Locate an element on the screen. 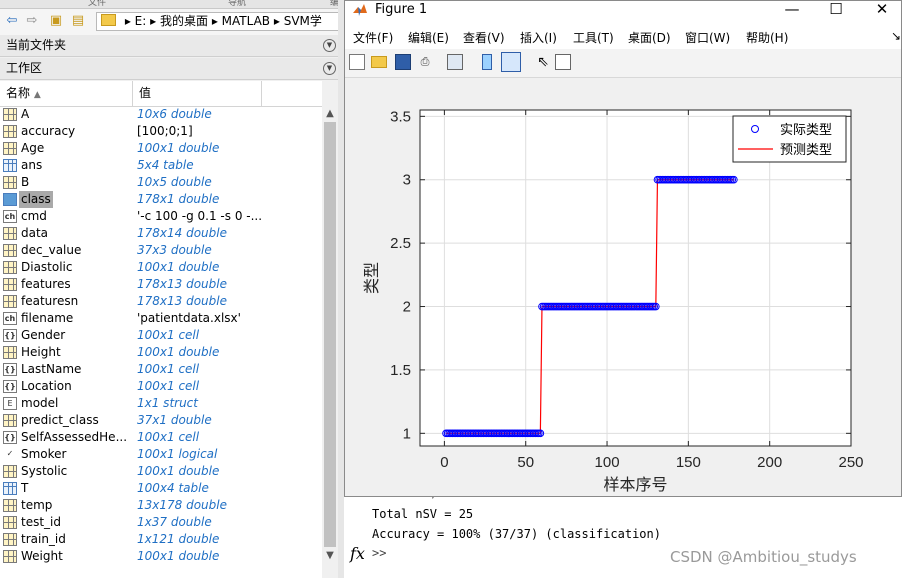  y-tick-label: 2 is located at coordinates (407, 307).